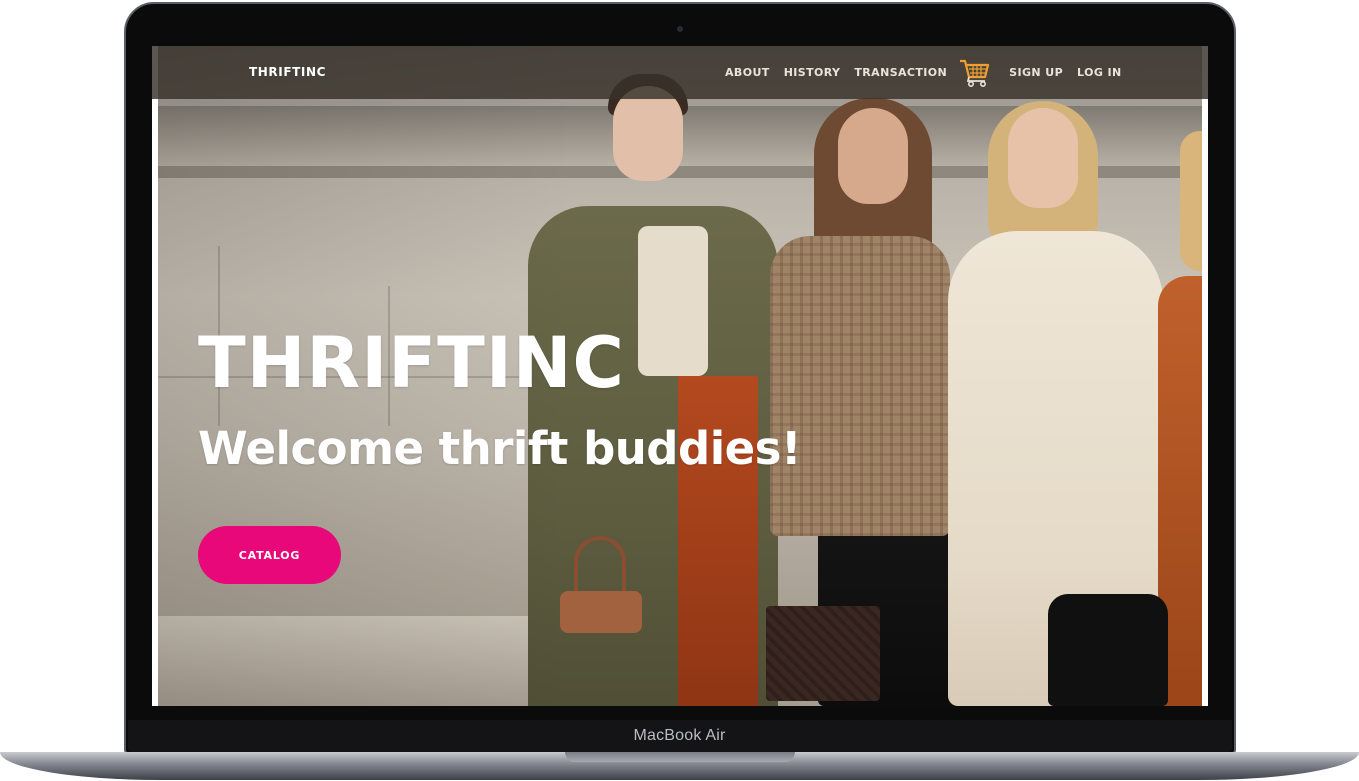 The height and width of the screenshot is (781, 1359). I want to click on nav-link-history: HISTORY, so click(812, 72).